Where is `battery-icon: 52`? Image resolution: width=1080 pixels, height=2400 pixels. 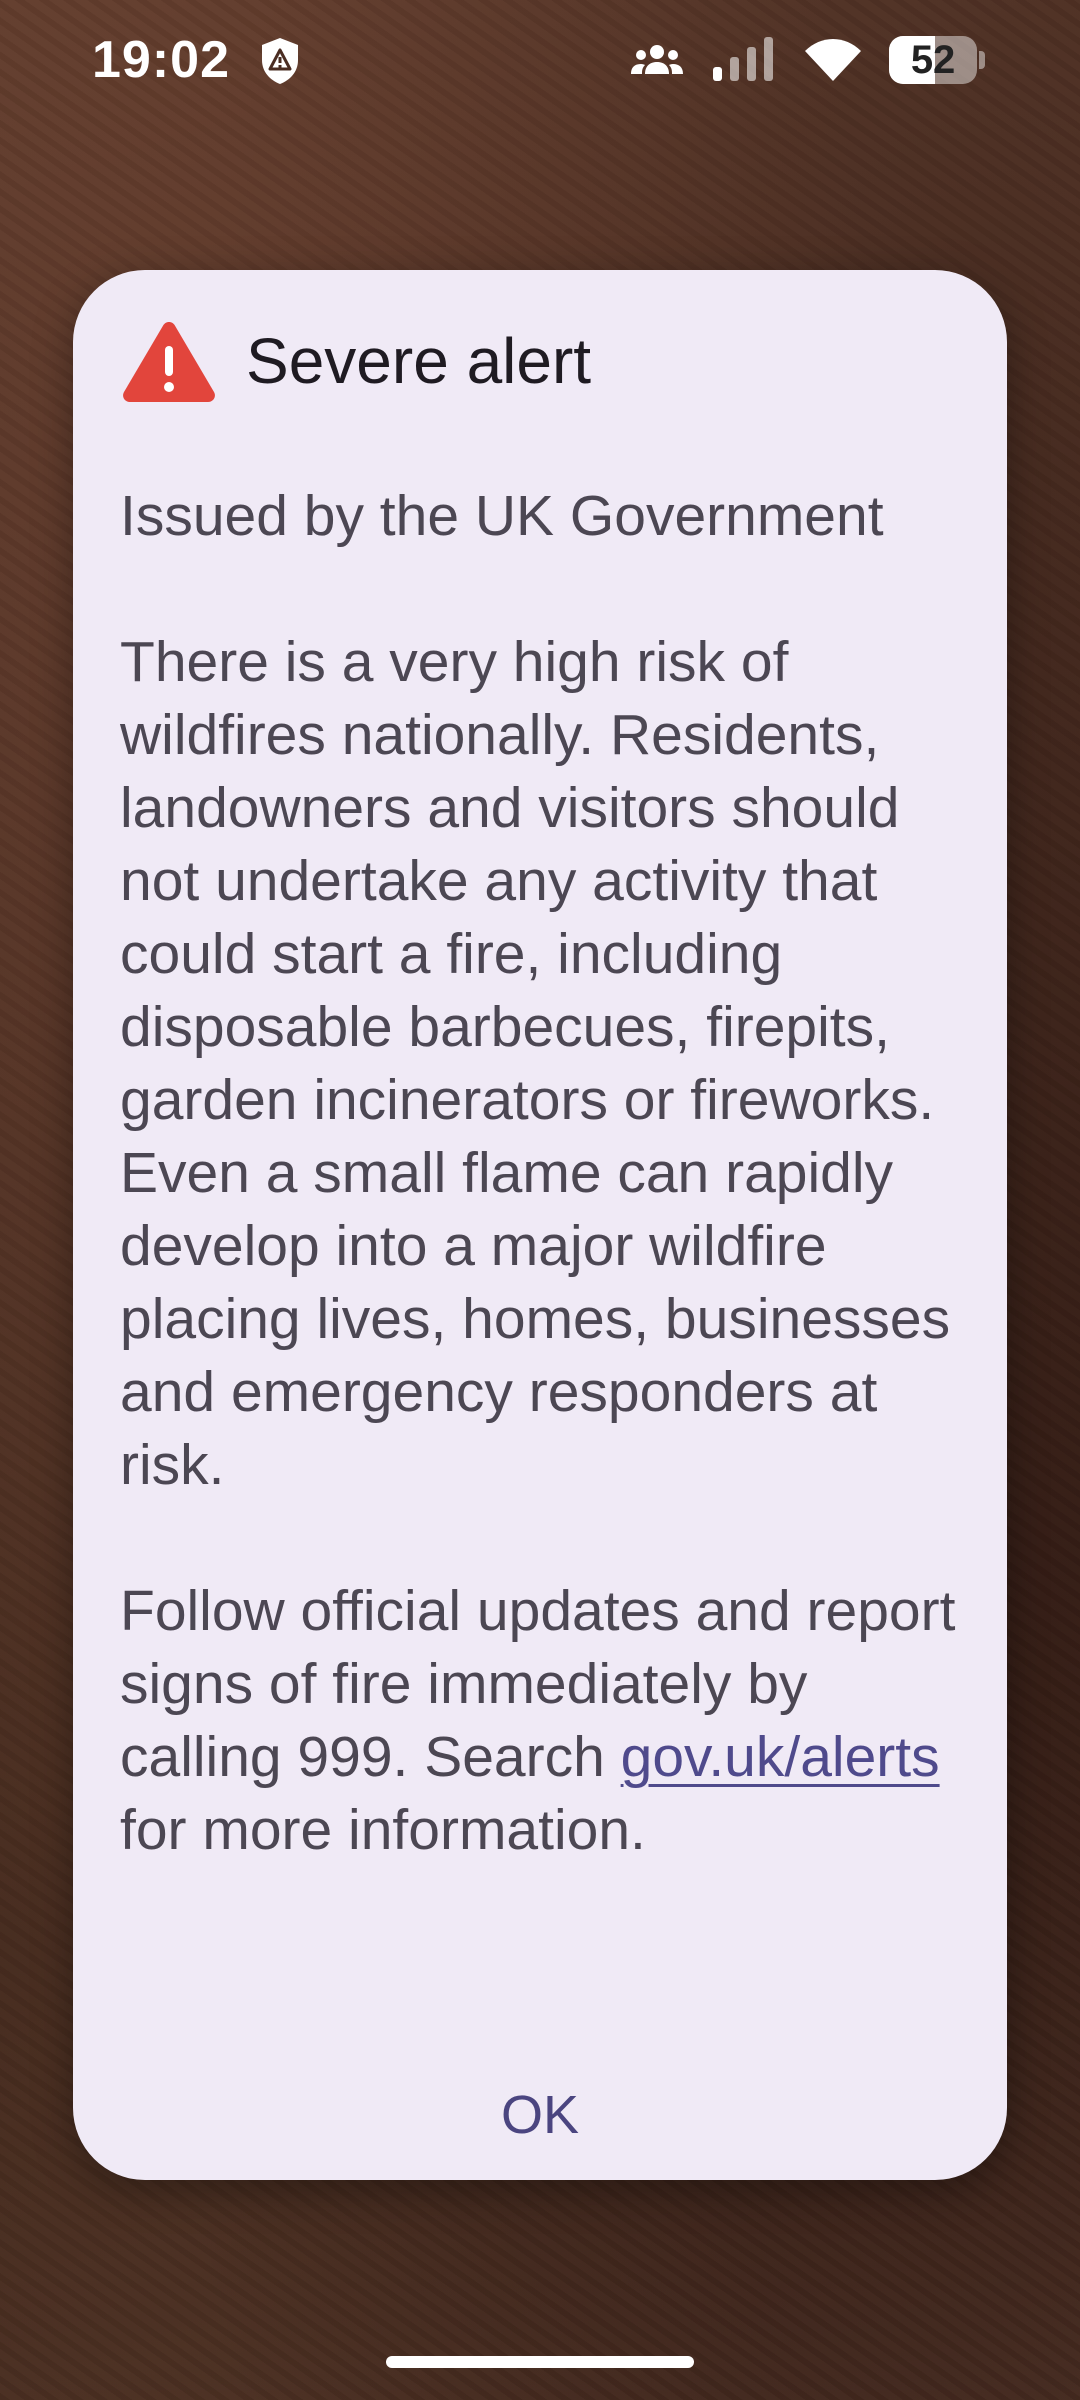 battery-icon: 52 is located at coordinates (937, 60).